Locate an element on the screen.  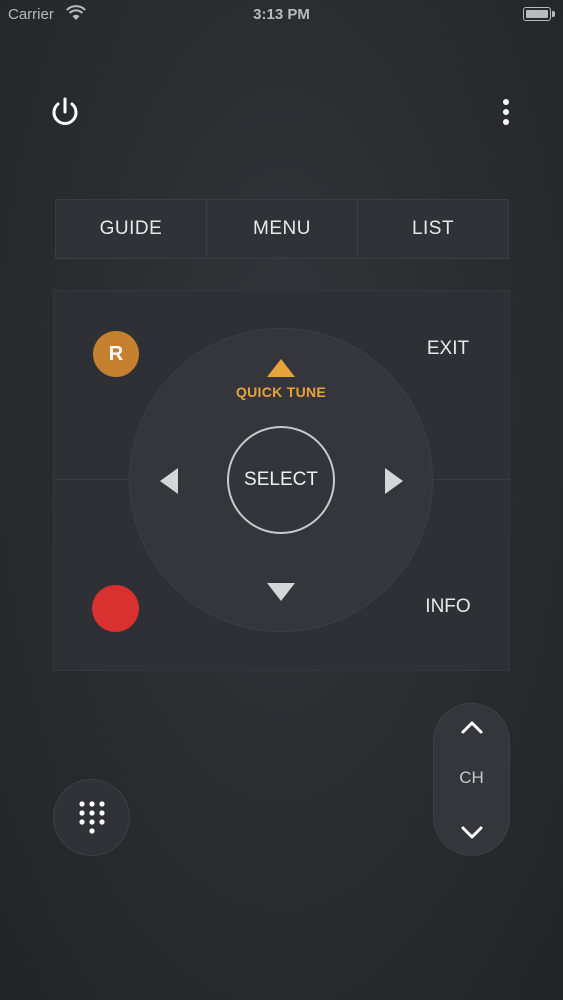
status-time: 3:13 PM is located at coordinates (281, 14).